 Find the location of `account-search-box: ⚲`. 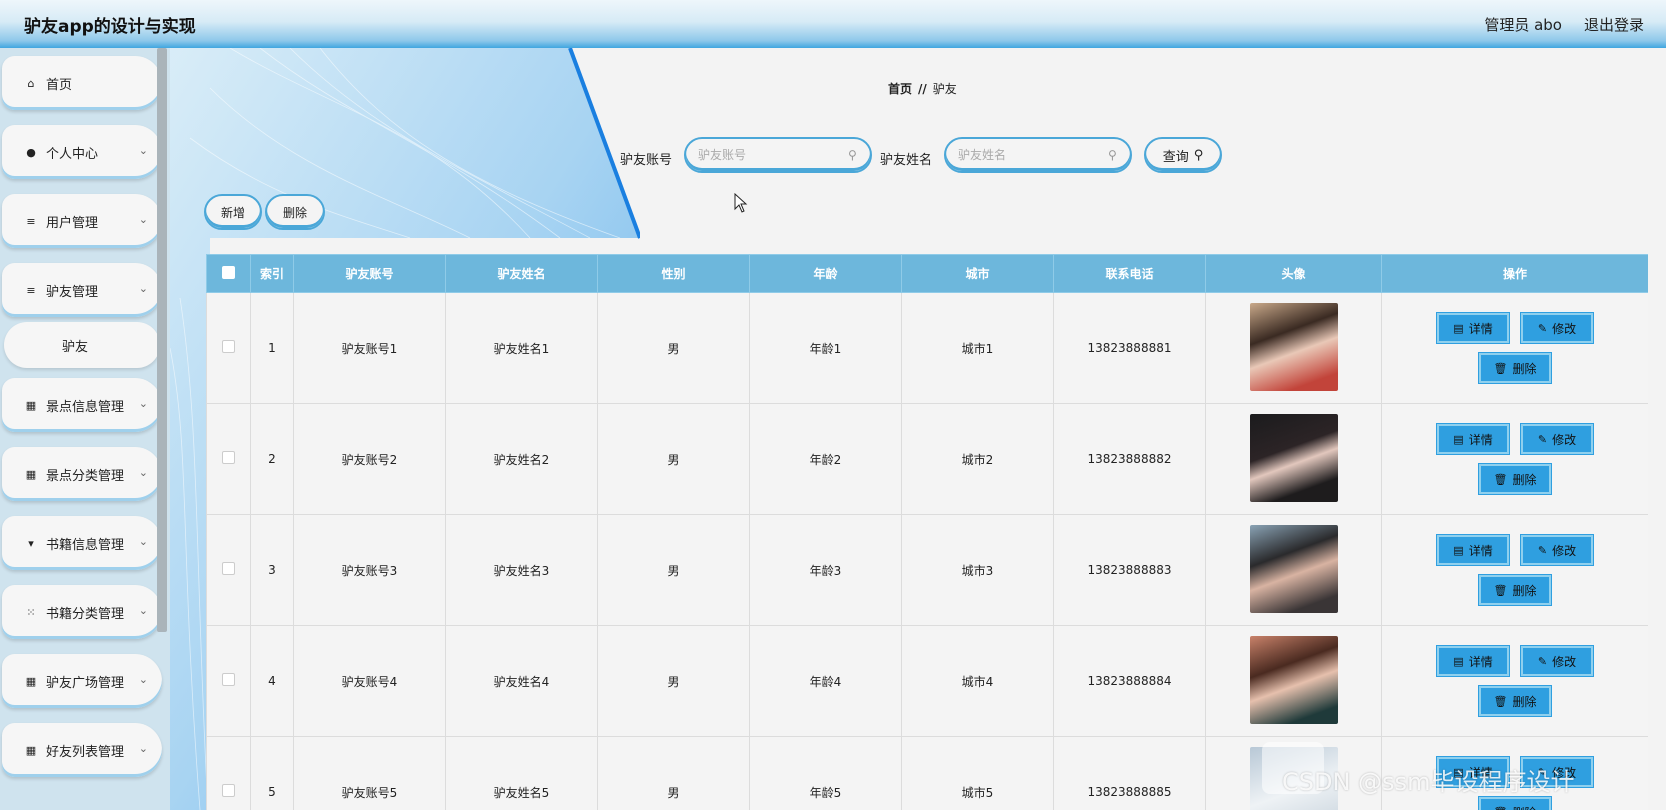

account-search-box: ⚲ is located at coordinates (778, 155).